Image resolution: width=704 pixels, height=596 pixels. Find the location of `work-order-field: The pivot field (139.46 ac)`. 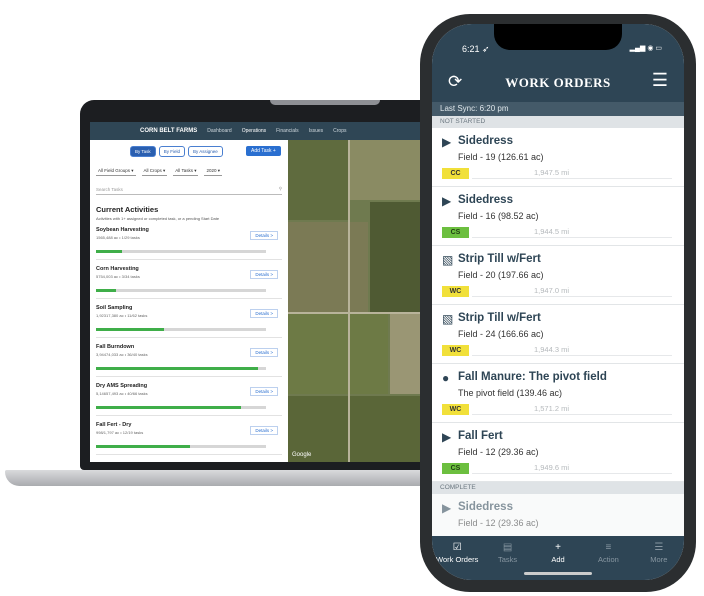

work-order-field: The pivot field (139.46 ac) is located at coordinates (510, 393).